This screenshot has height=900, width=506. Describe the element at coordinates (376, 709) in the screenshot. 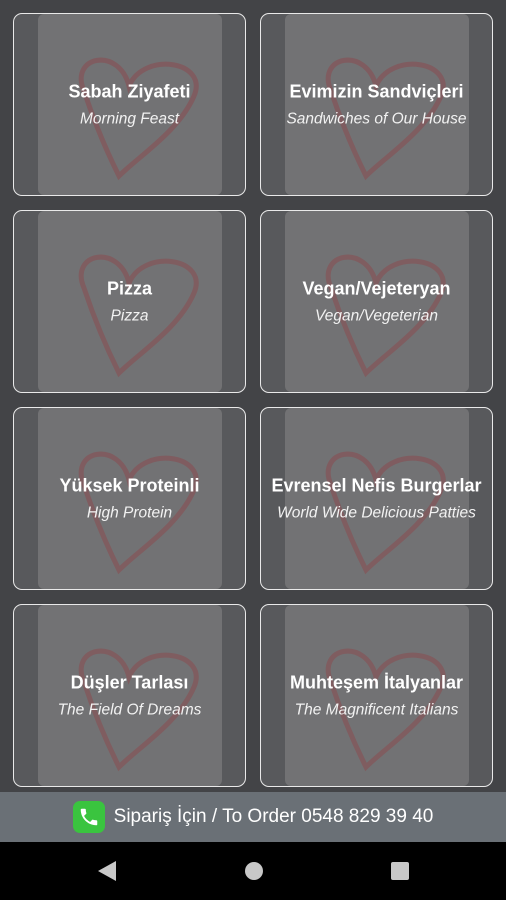

I see `category-subtitle: The Magnificent Italians` at that location.